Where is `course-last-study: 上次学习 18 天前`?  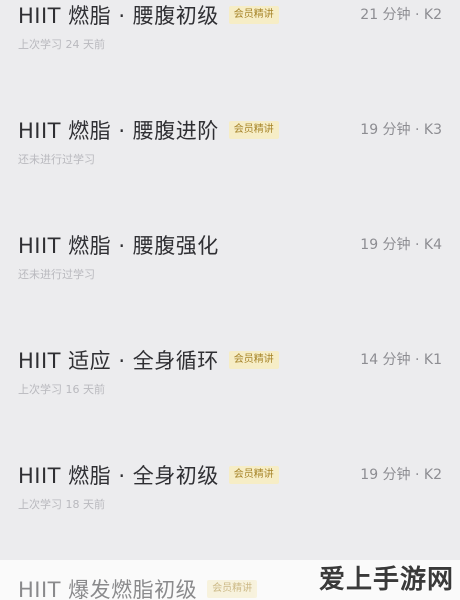
course-last-study: 上次学习 18 天前 is located at coordinates (61, 504).